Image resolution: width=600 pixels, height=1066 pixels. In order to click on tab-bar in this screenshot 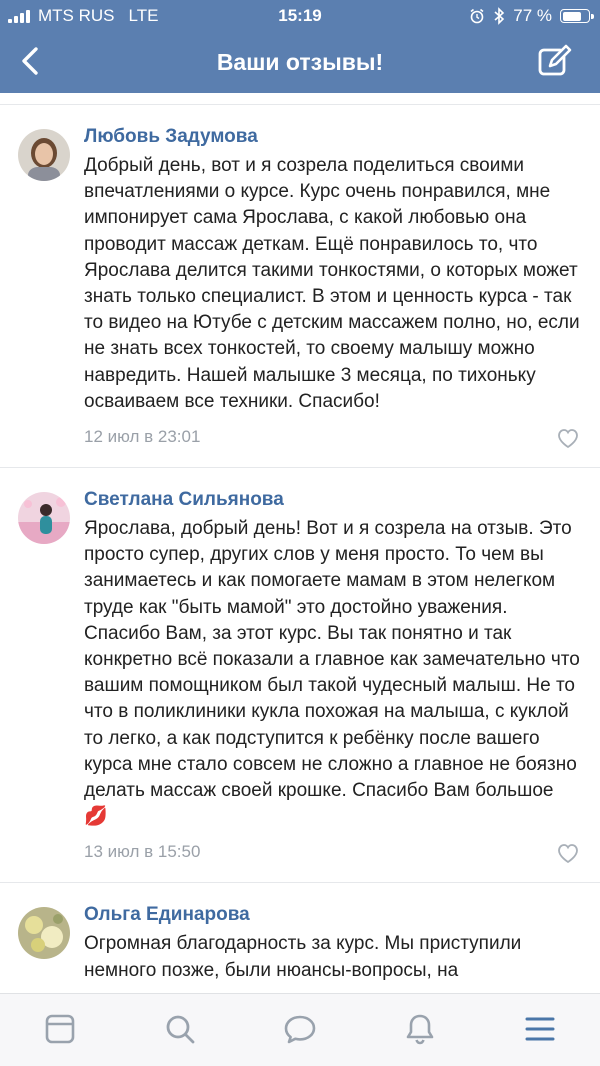, I will do `click(300, 1029)`.